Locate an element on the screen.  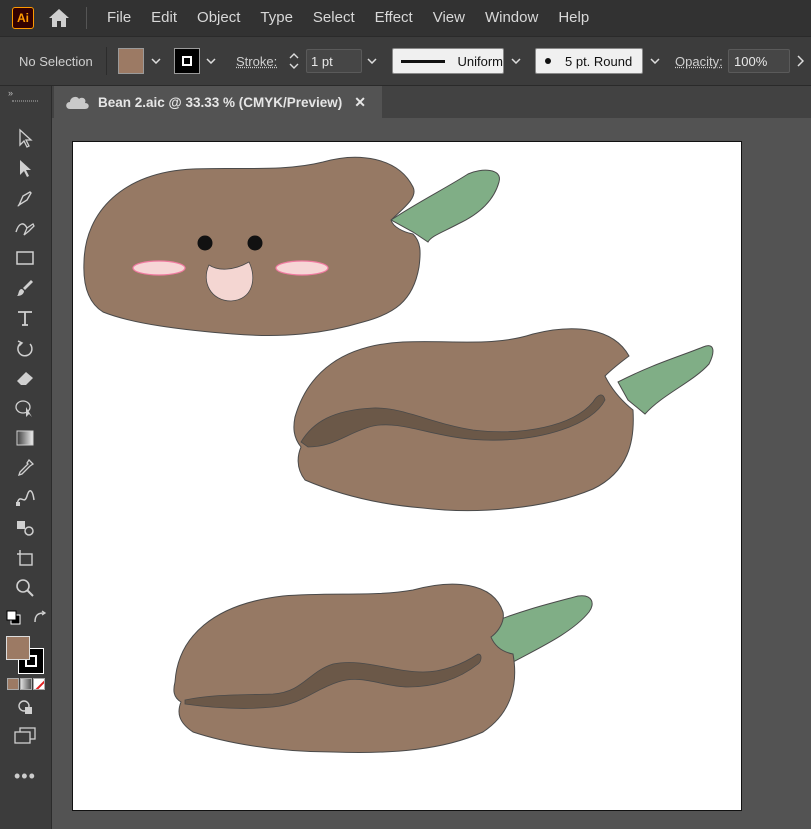
rotate-tool-icon is located at coordinates (25, 348).